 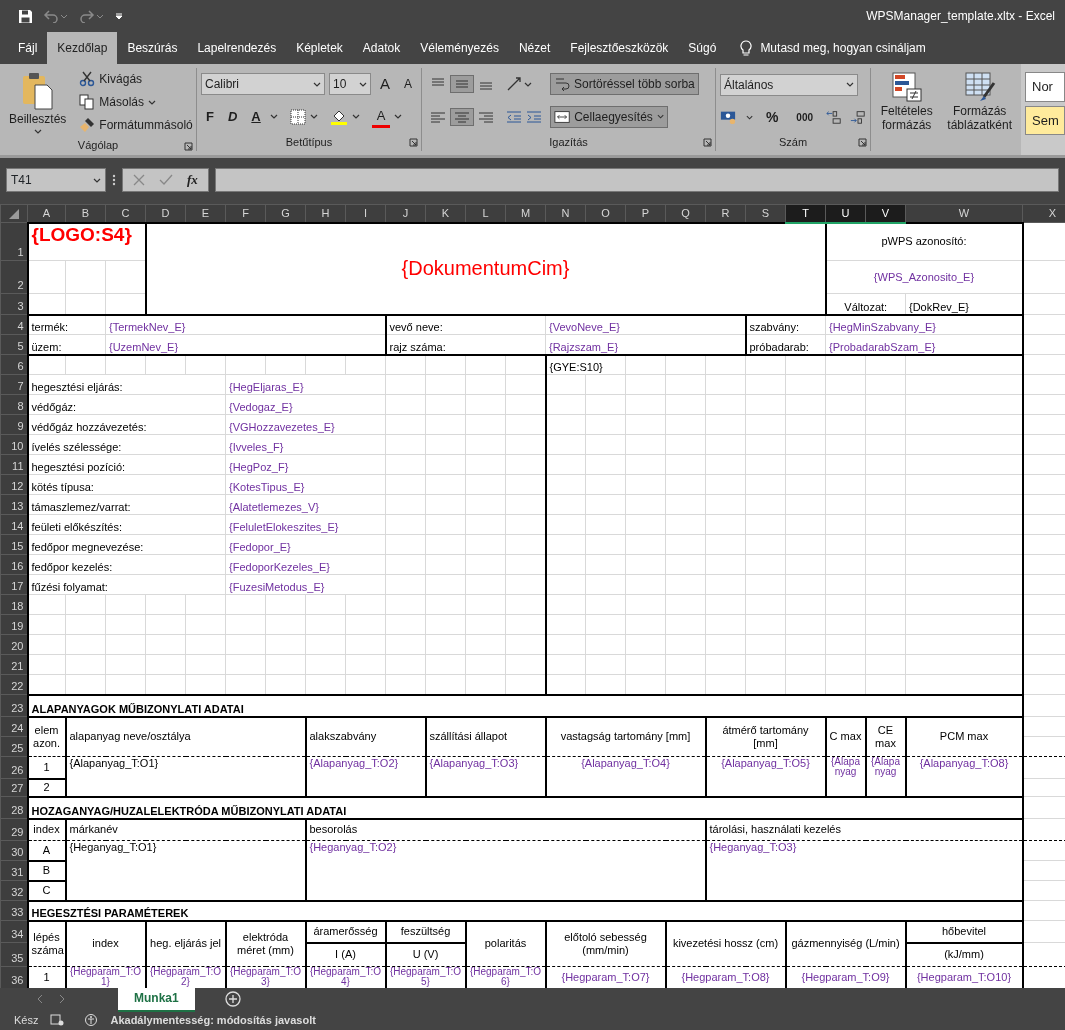 What do you see at coordinates (14, 214) in the screenshot?
I see `select-all-icon` at bounding box center [14, 214].